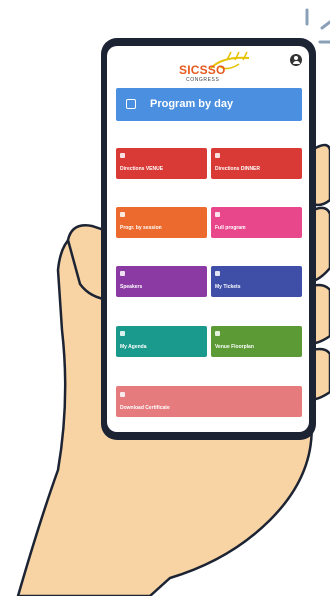 The image size is (330, 596). I want to click on ticket-icon, so click(217, 273).